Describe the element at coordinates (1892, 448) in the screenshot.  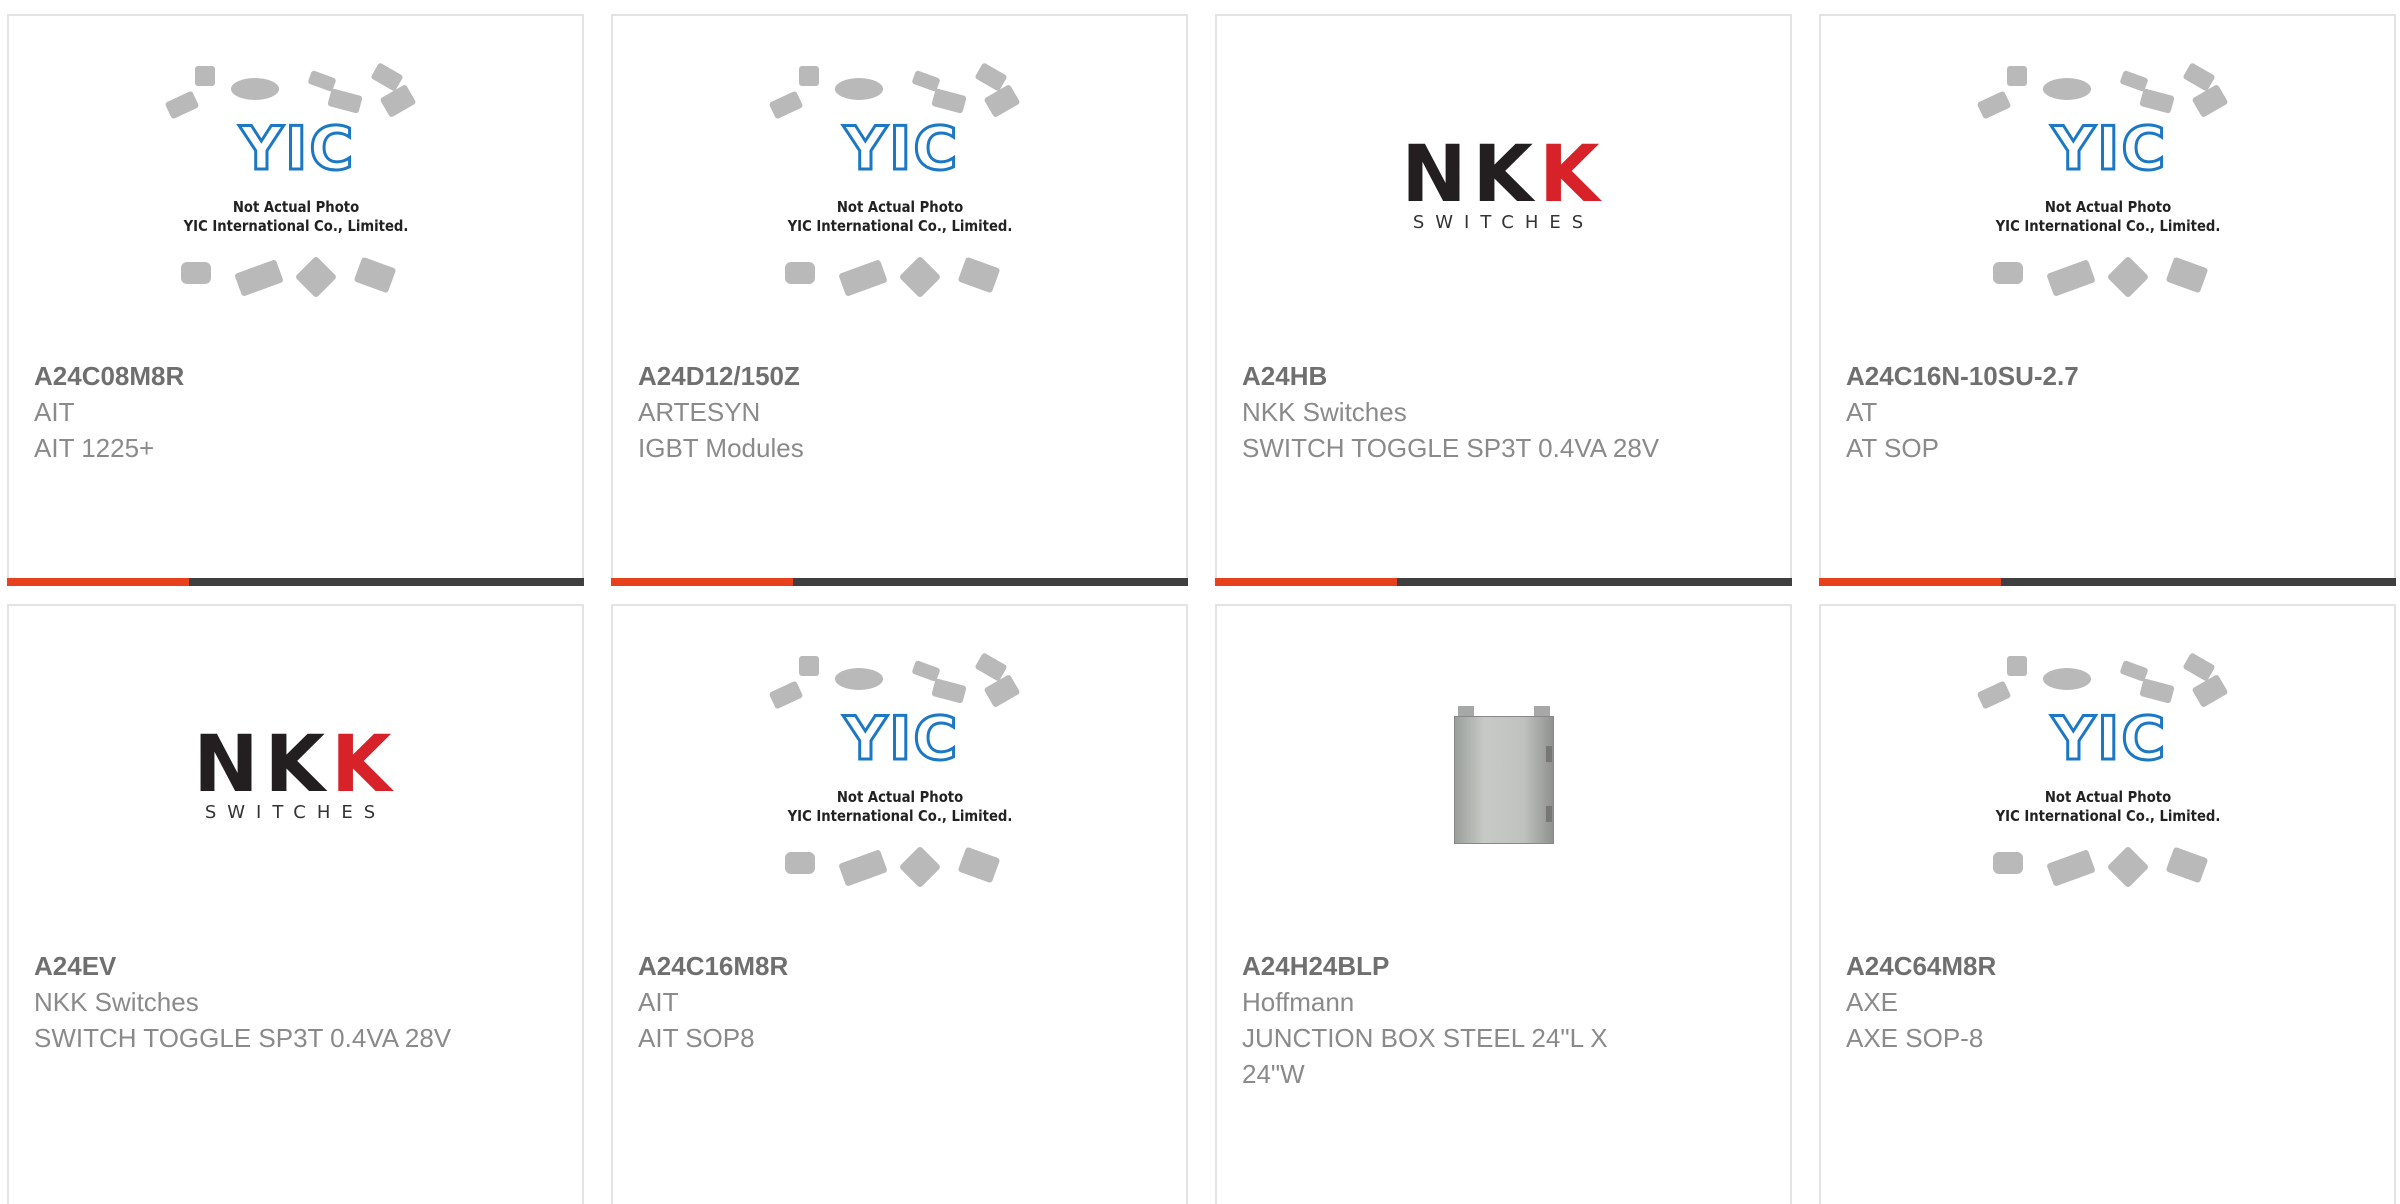
I see `description: AT SOP` at that location.